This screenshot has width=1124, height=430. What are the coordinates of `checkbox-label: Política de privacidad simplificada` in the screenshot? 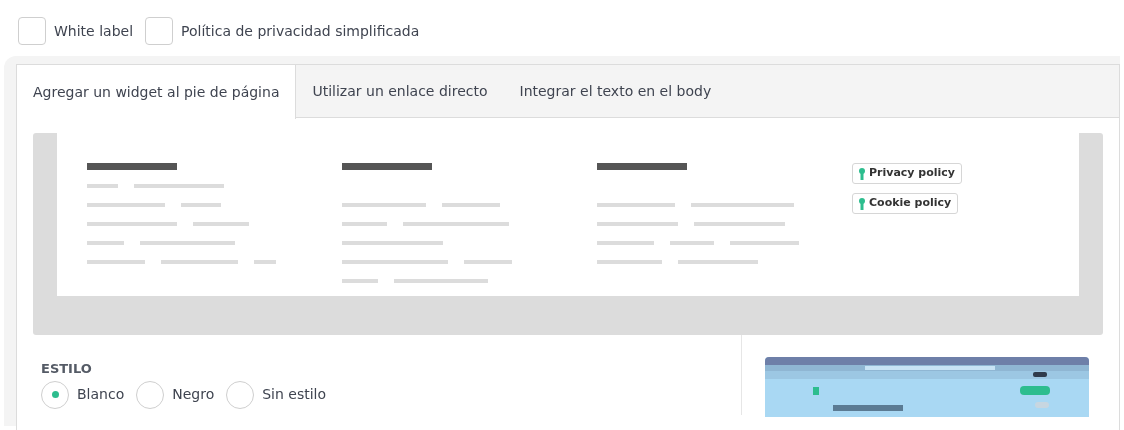 It's located at (300, 31).